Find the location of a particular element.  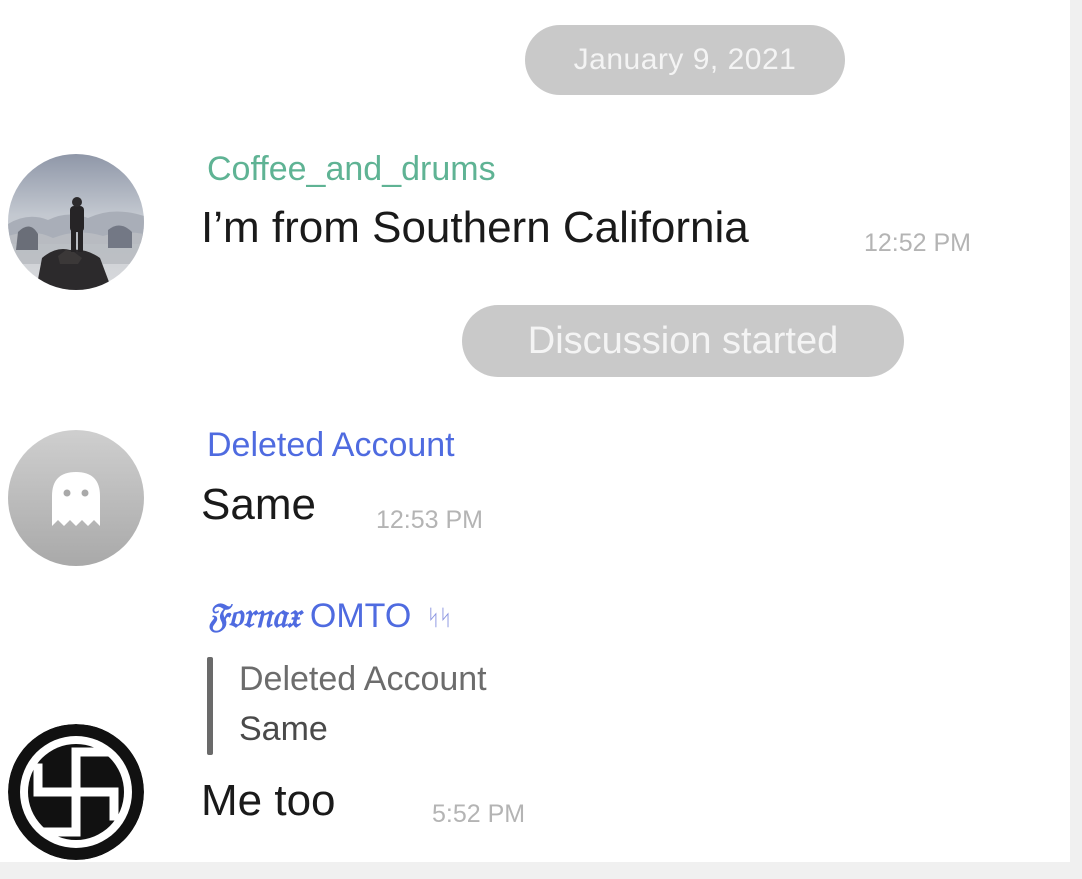

avatar-coffee-and-drums is located at coordinates (76, 222).